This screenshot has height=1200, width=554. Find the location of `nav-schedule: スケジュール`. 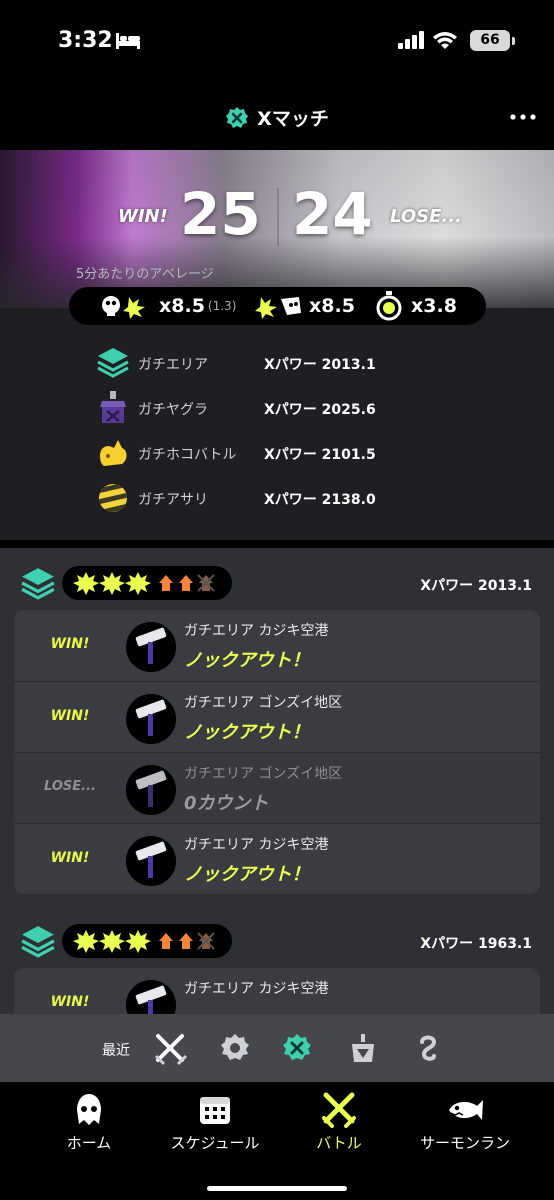

nav-schedule: スケジュール is located at coordinates (215, 1122).